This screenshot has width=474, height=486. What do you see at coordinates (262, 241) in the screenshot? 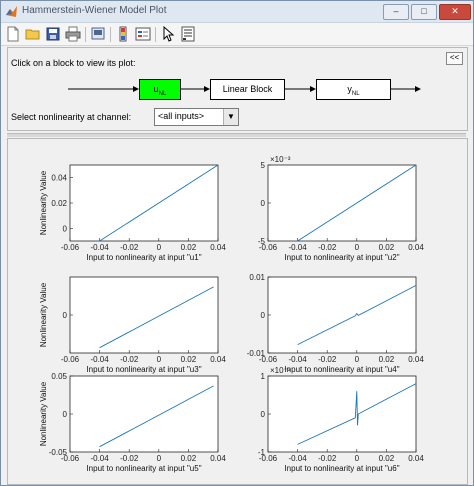
I see `y-tick-label: -5` at bounding box center [262, 241].